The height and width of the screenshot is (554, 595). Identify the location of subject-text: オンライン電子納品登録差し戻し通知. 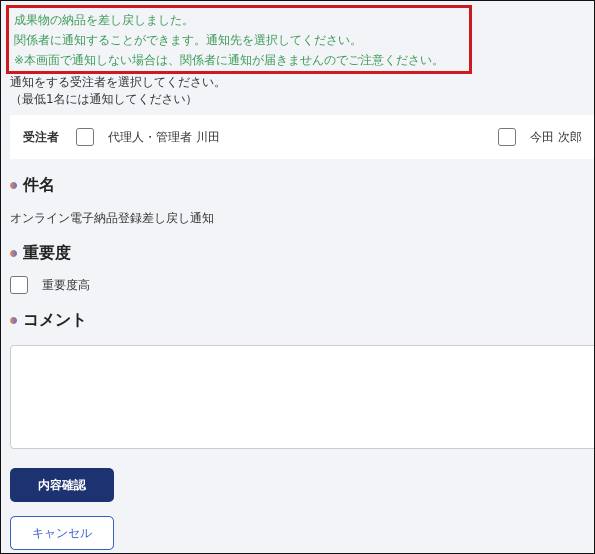
(112, 218).